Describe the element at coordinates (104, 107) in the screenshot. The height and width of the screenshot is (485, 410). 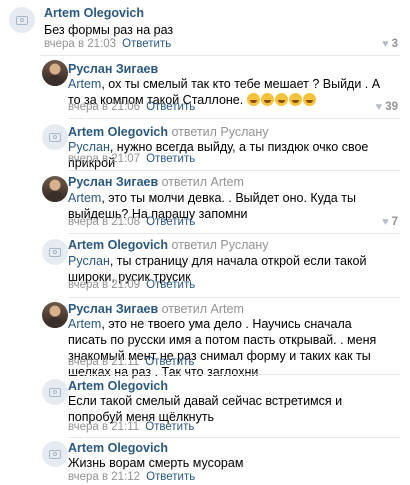
I see `comment-time: вчера в 21:06` at that location.